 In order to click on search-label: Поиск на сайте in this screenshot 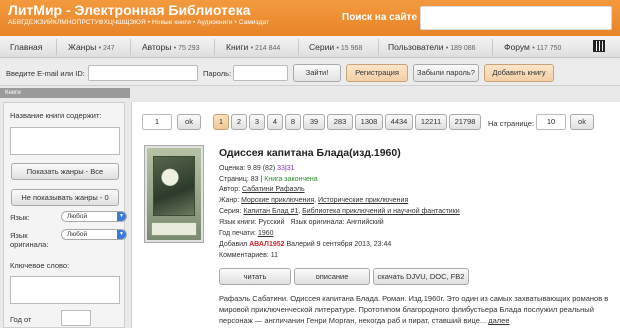, I will do `click(380, 17)`.